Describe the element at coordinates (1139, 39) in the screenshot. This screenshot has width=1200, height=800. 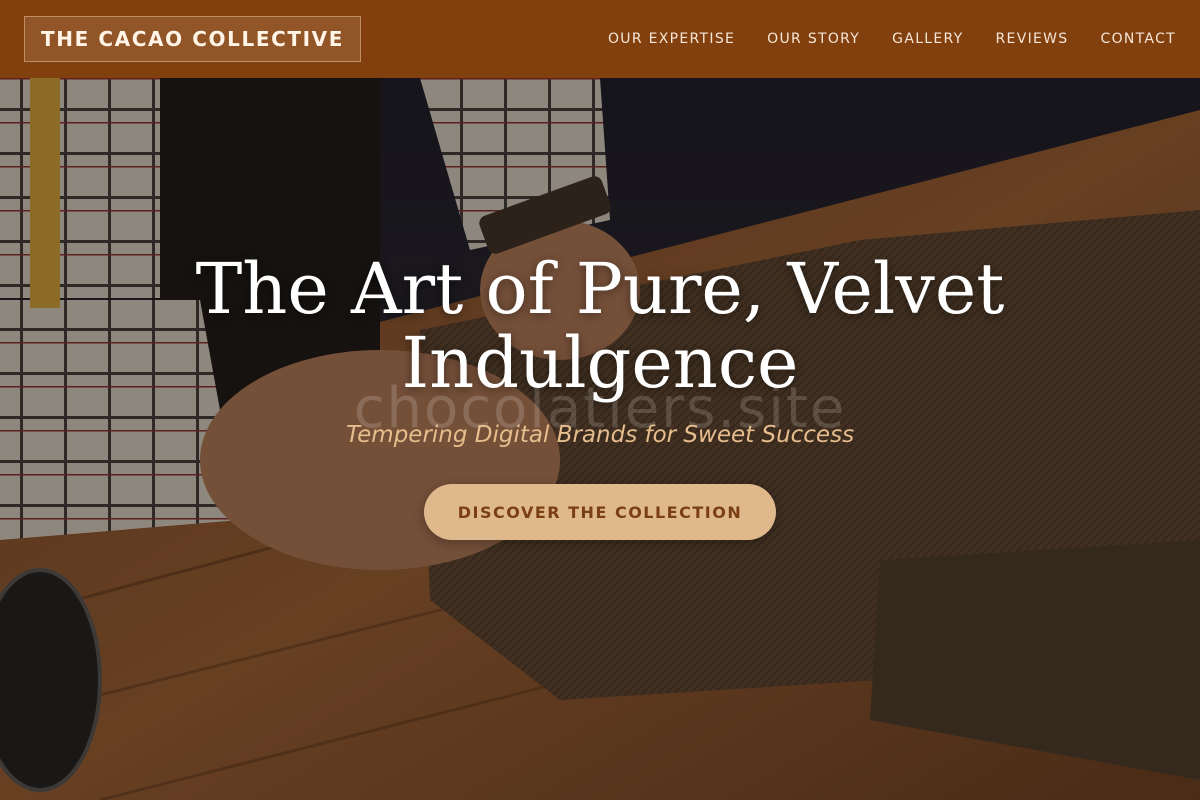
I see `nav-link-contact: CONTACT` at that location.